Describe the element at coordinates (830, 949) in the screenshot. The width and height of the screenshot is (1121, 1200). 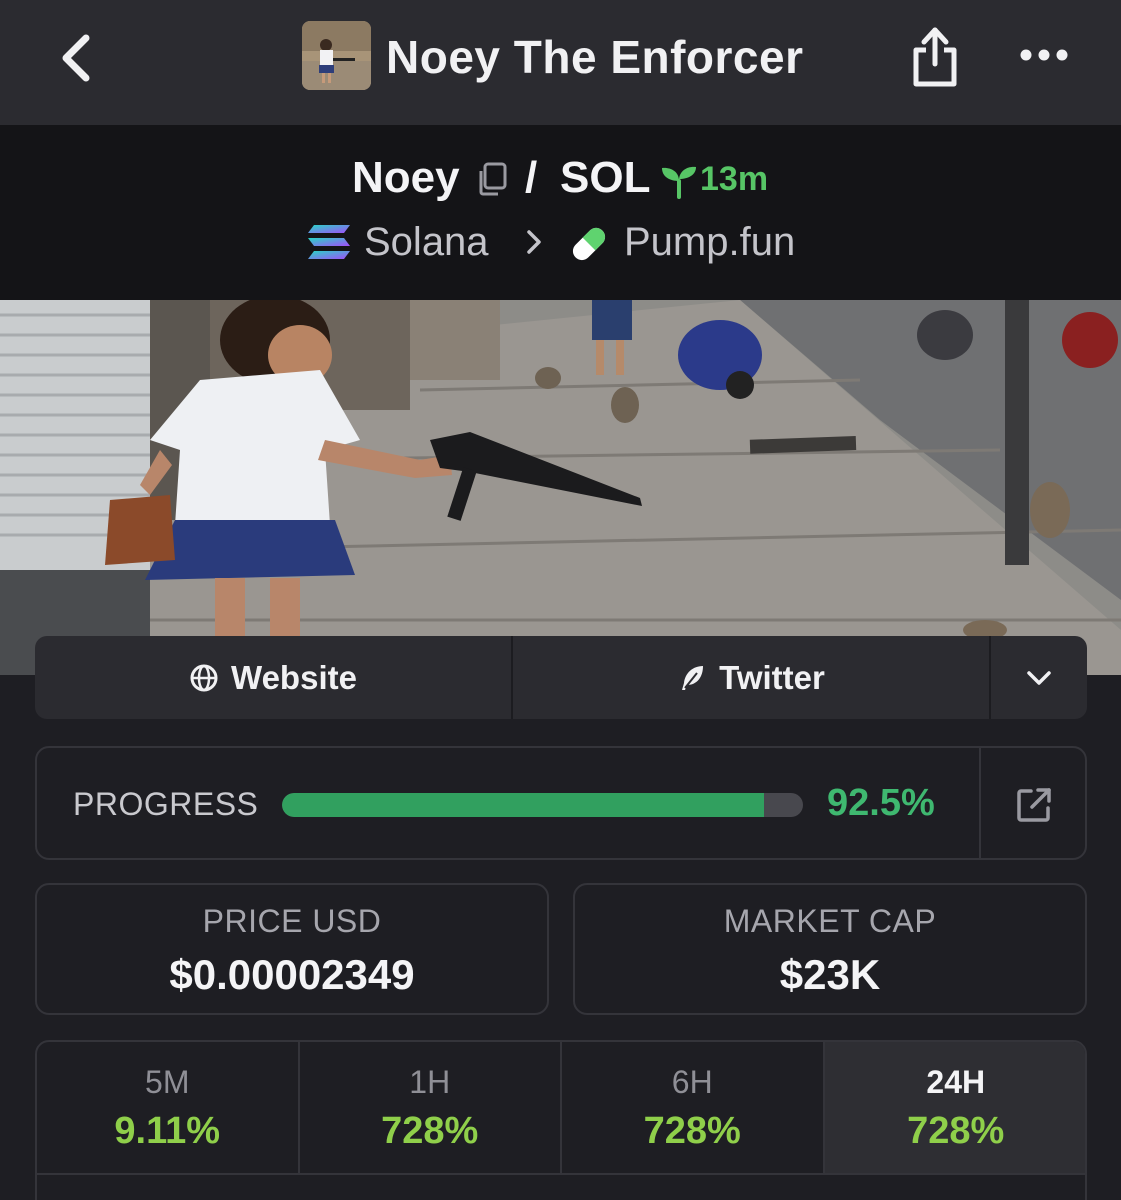
I see `market-cap-card: MARKET CAP $23K` at that location.